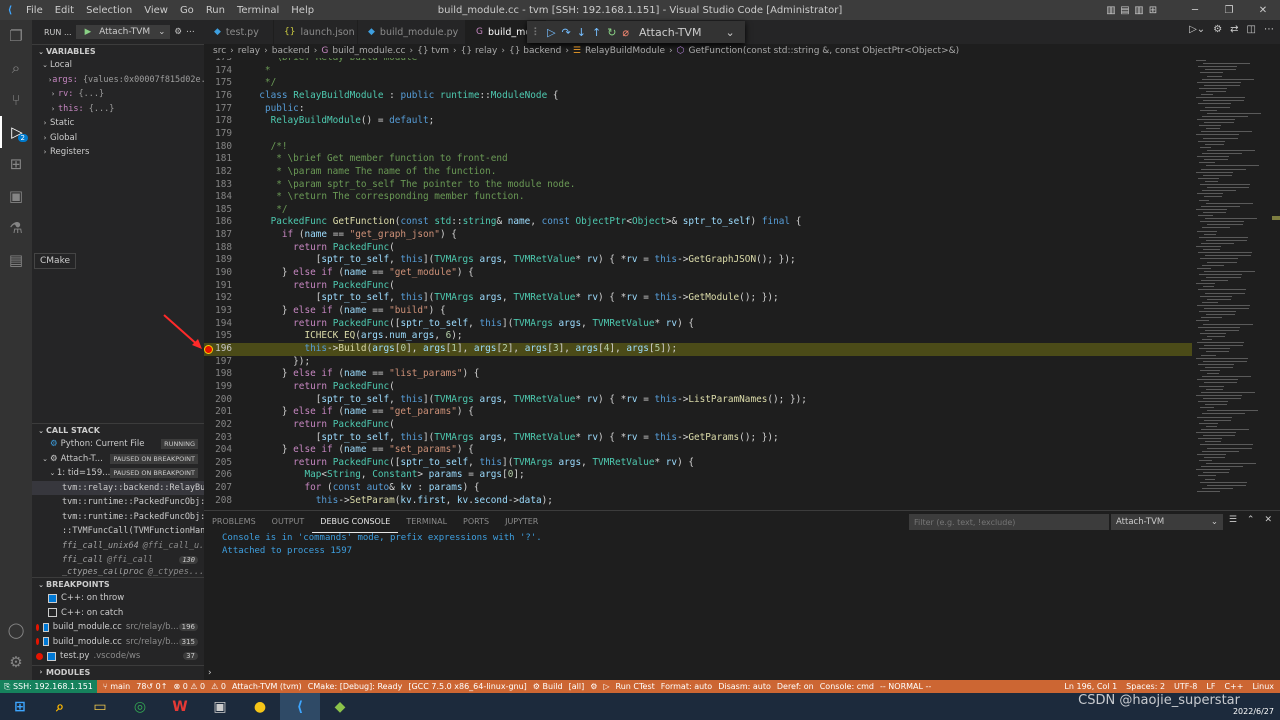 This screenshot has height=720, width=1280. What do you see at coordinates (738, 248) in the screenshot?
I see `code-line: 188 return PackedFunc(` at bounding box center [738, 248].